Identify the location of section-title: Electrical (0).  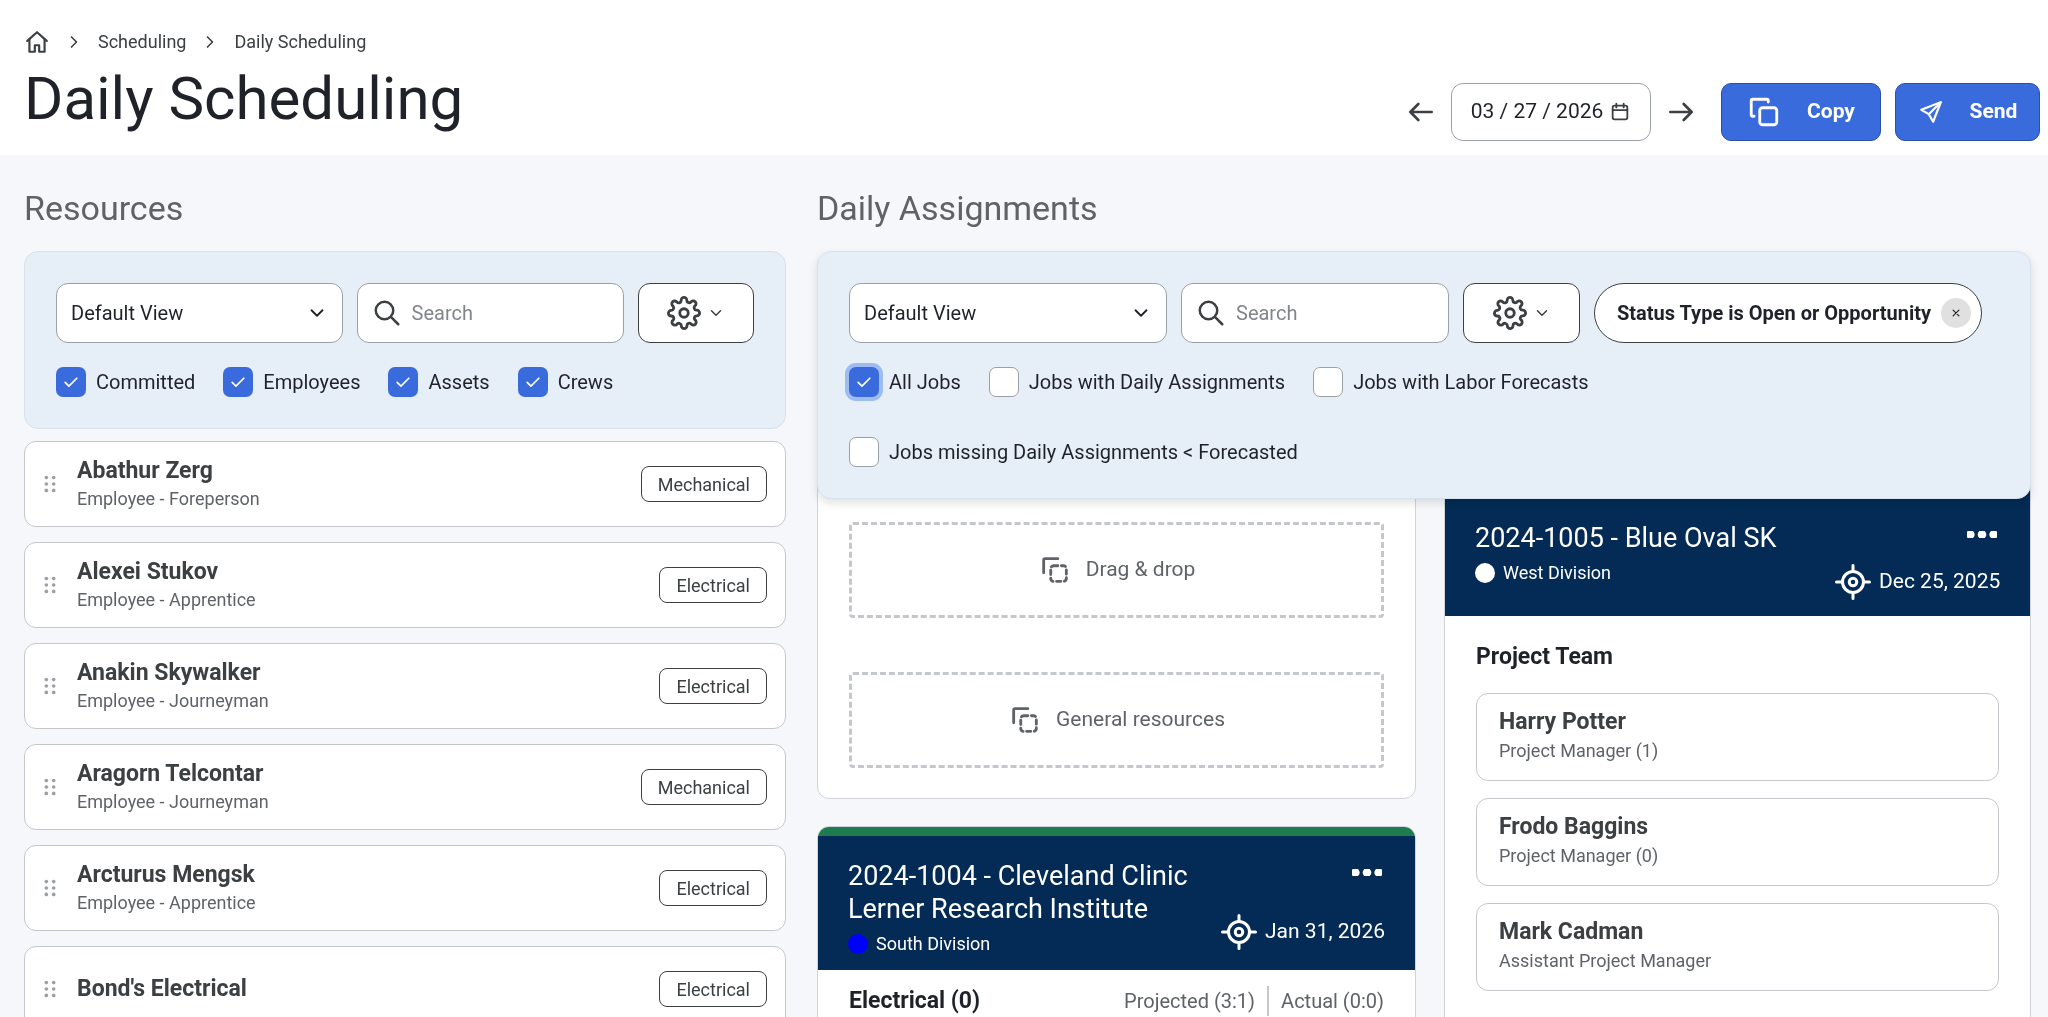
(915, 1001).